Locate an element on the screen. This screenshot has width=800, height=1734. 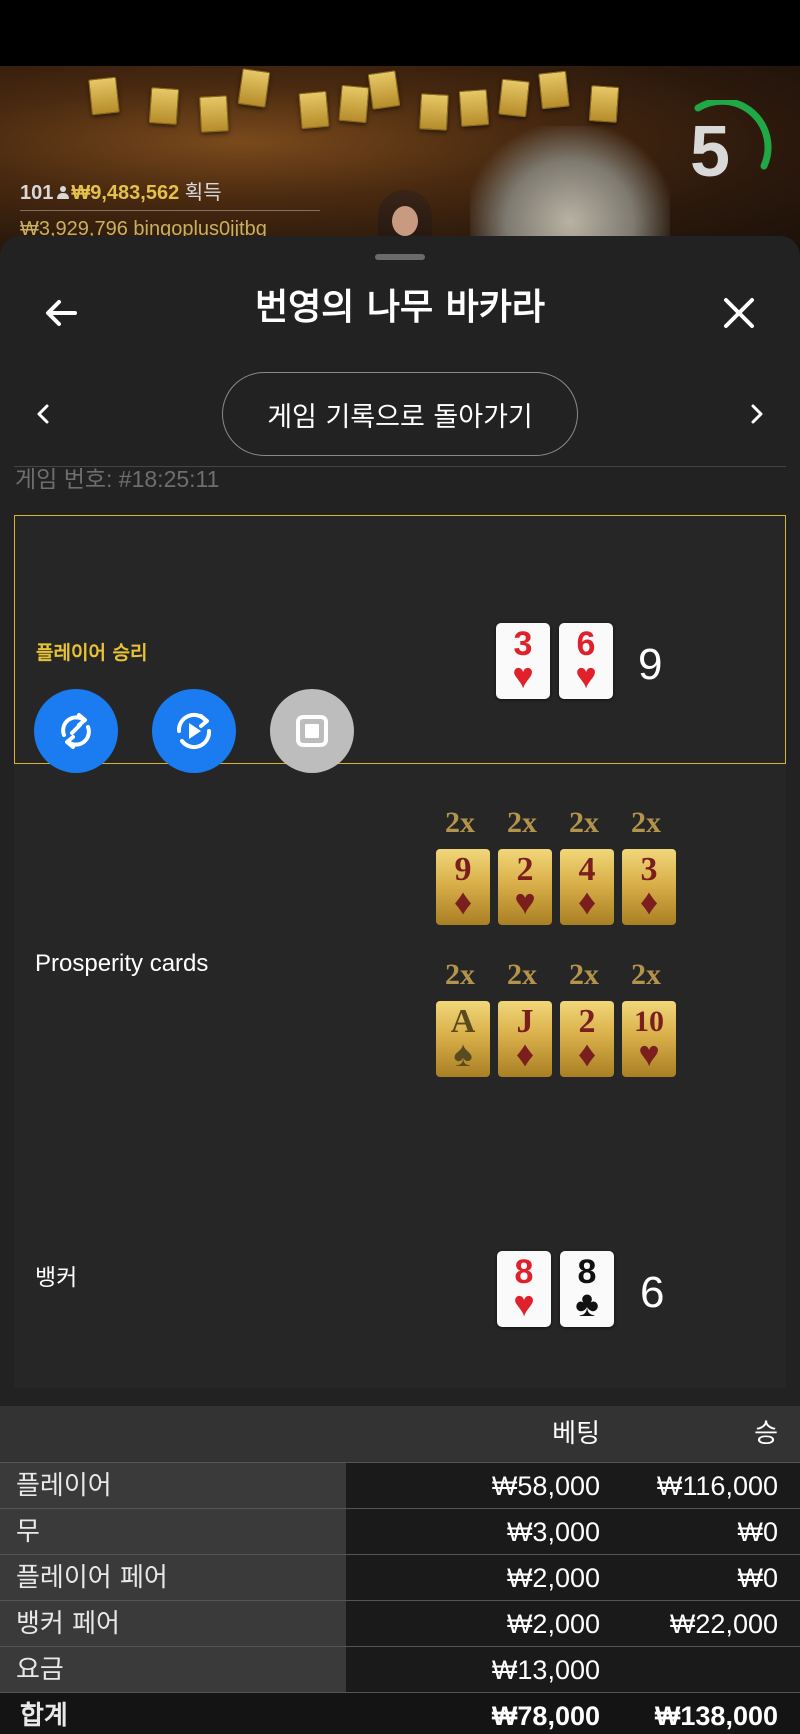
round-timer: 5 is located at coordinates (720, 150).